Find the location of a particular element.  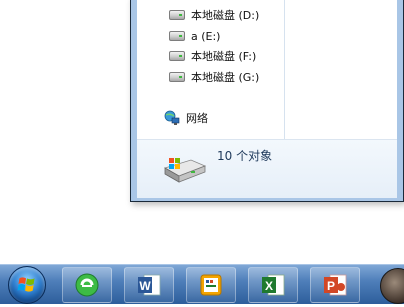

nav-item-label: 本地磁盘 (G:) is located at coordinates (225, 77).